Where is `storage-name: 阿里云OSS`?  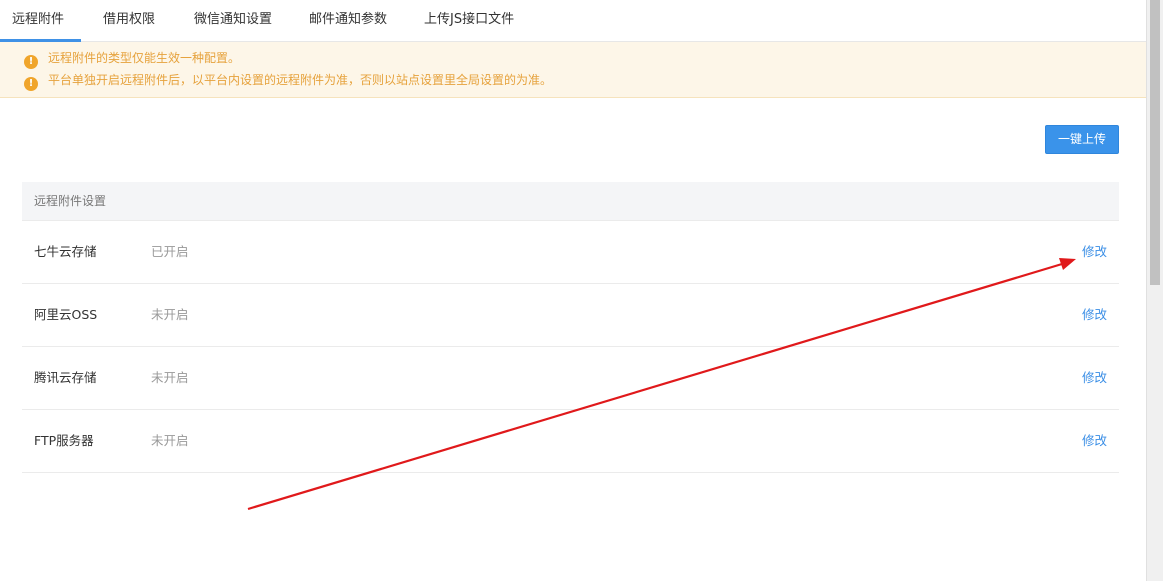 storage-name: 阿里云OSS is located at coordinates (66, 314).